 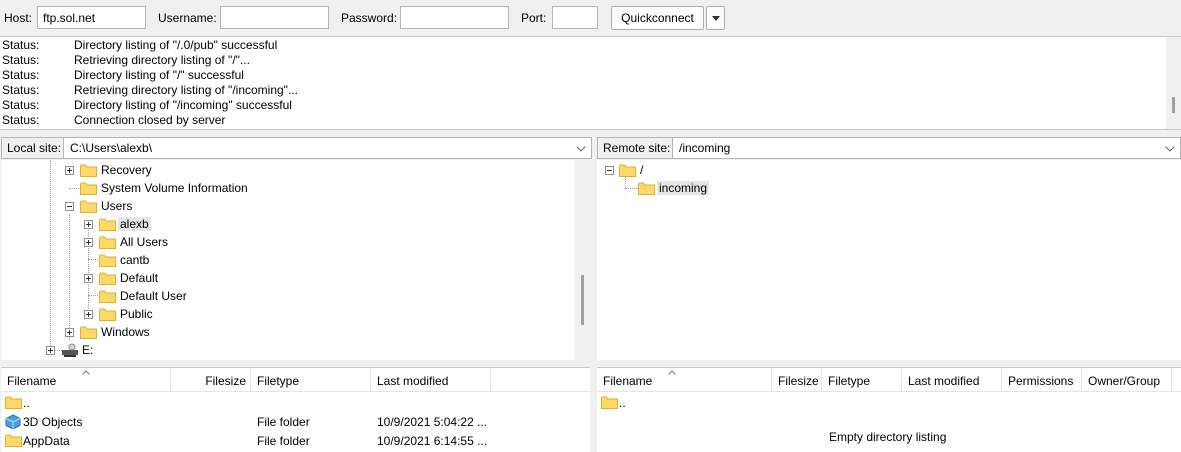 I want to click on port-input, so click(x=575, y=17).